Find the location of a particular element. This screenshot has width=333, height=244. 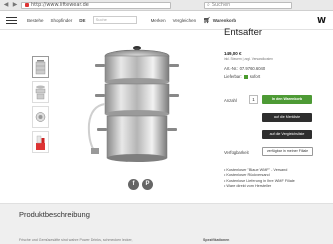

back-icon: ◀ is located at coordinates (6, 5).